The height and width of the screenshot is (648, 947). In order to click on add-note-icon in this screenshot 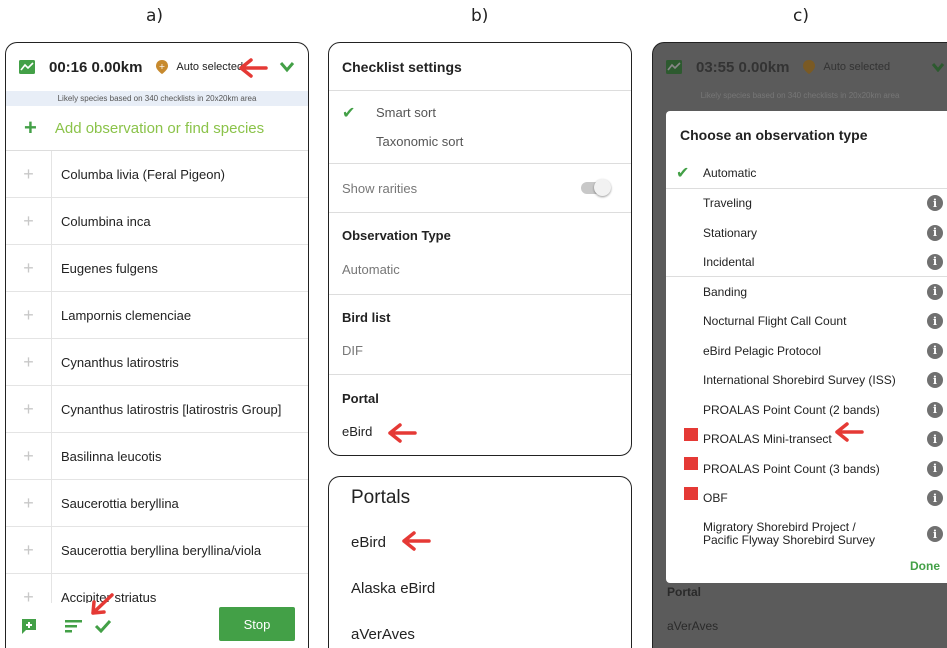, I will do `click(29, 626)`.